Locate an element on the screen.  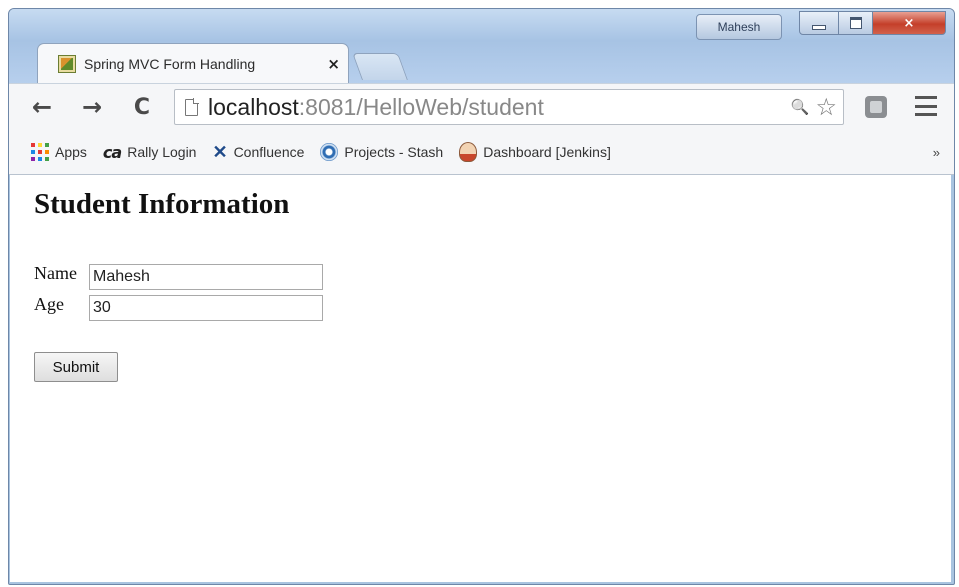
zoom-icon: 🔍 is located at coordinates (800, 107).